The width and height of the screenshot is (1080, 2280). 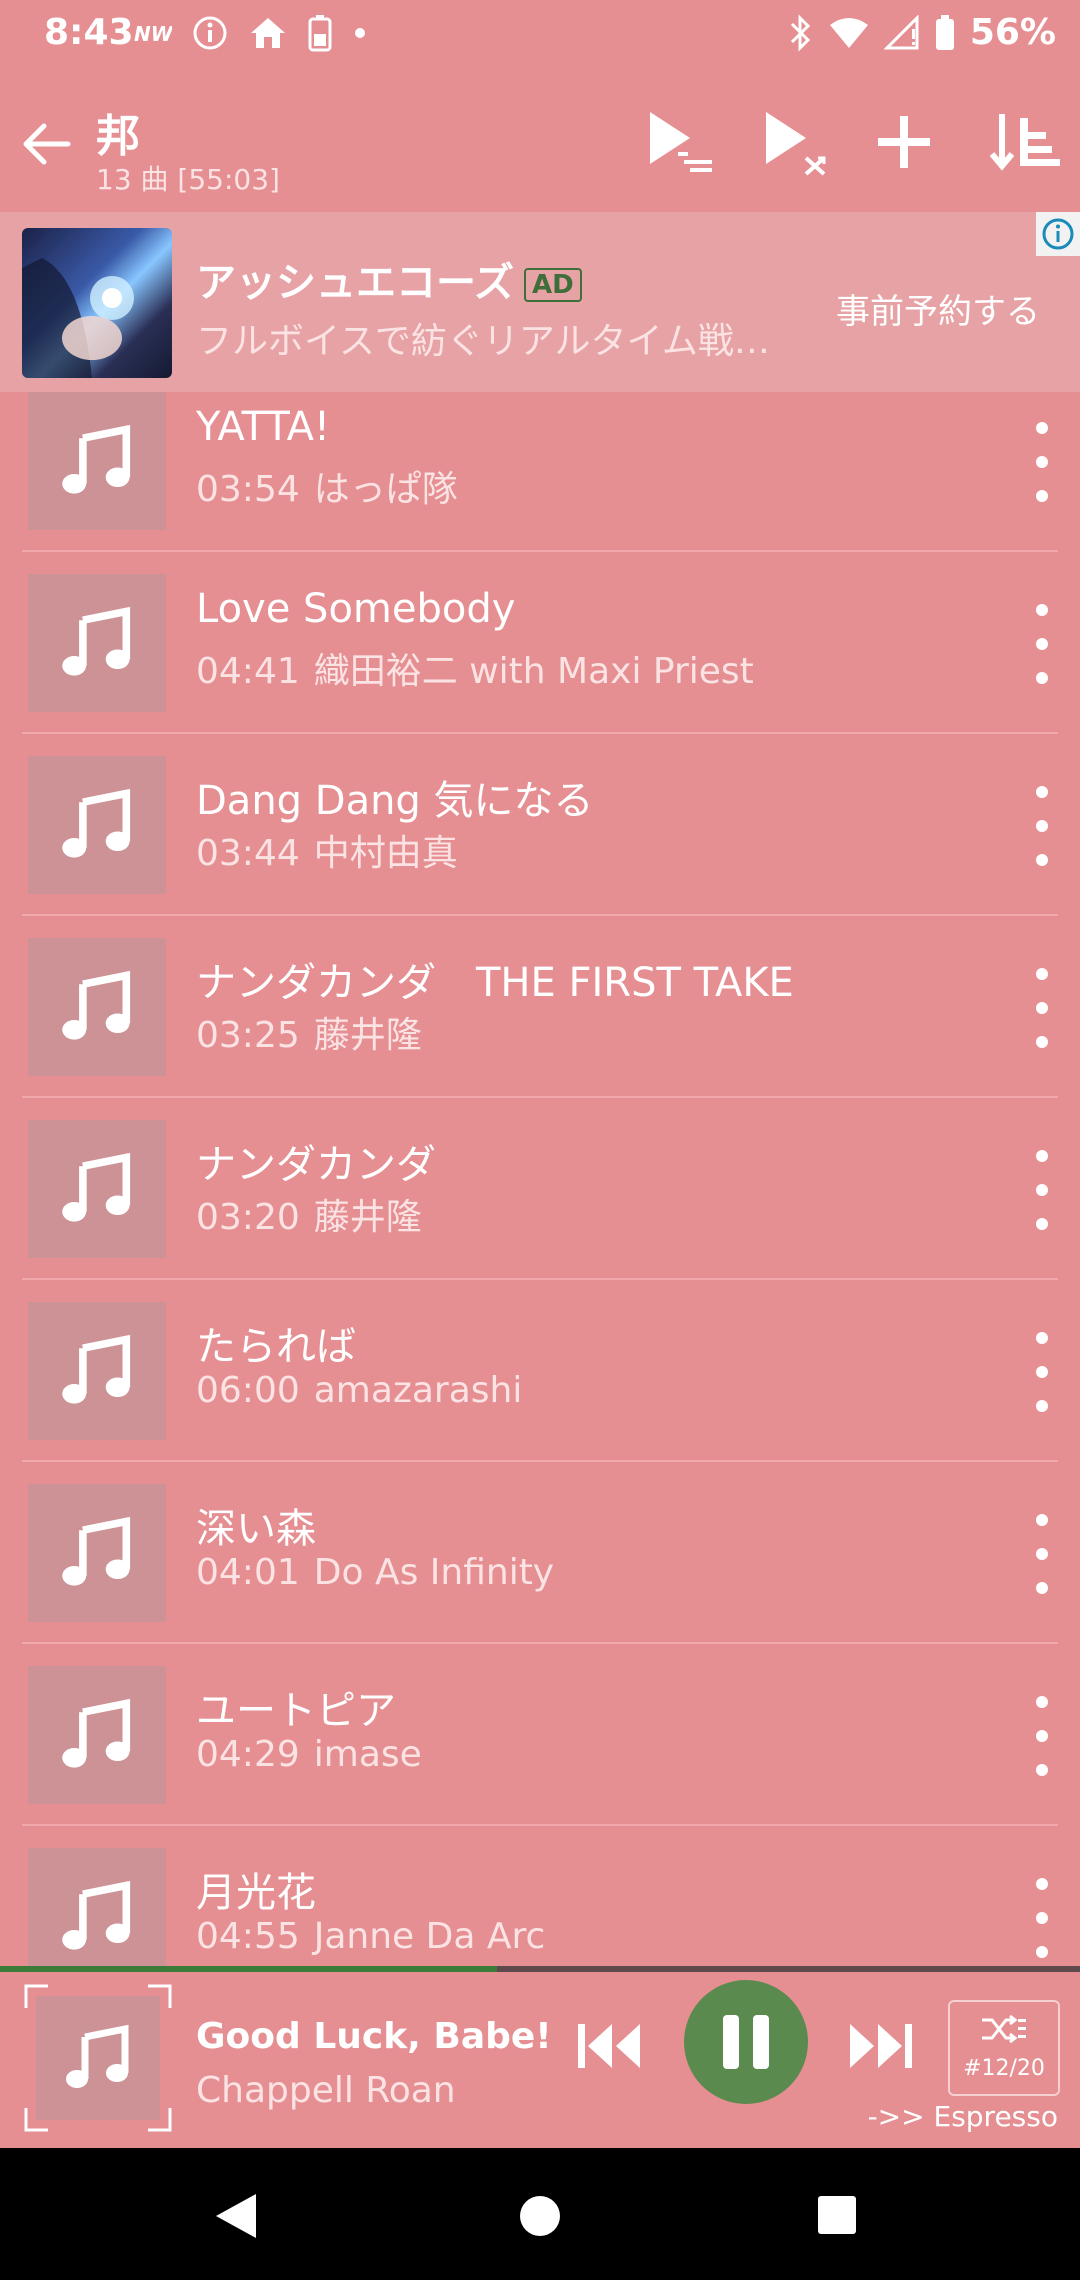 What do you see at coordinates (540, 1896) in the screenshot?
I see `song-row: 月光花 04:55 Janne Da Arc` at bounding box center [540, 1896].